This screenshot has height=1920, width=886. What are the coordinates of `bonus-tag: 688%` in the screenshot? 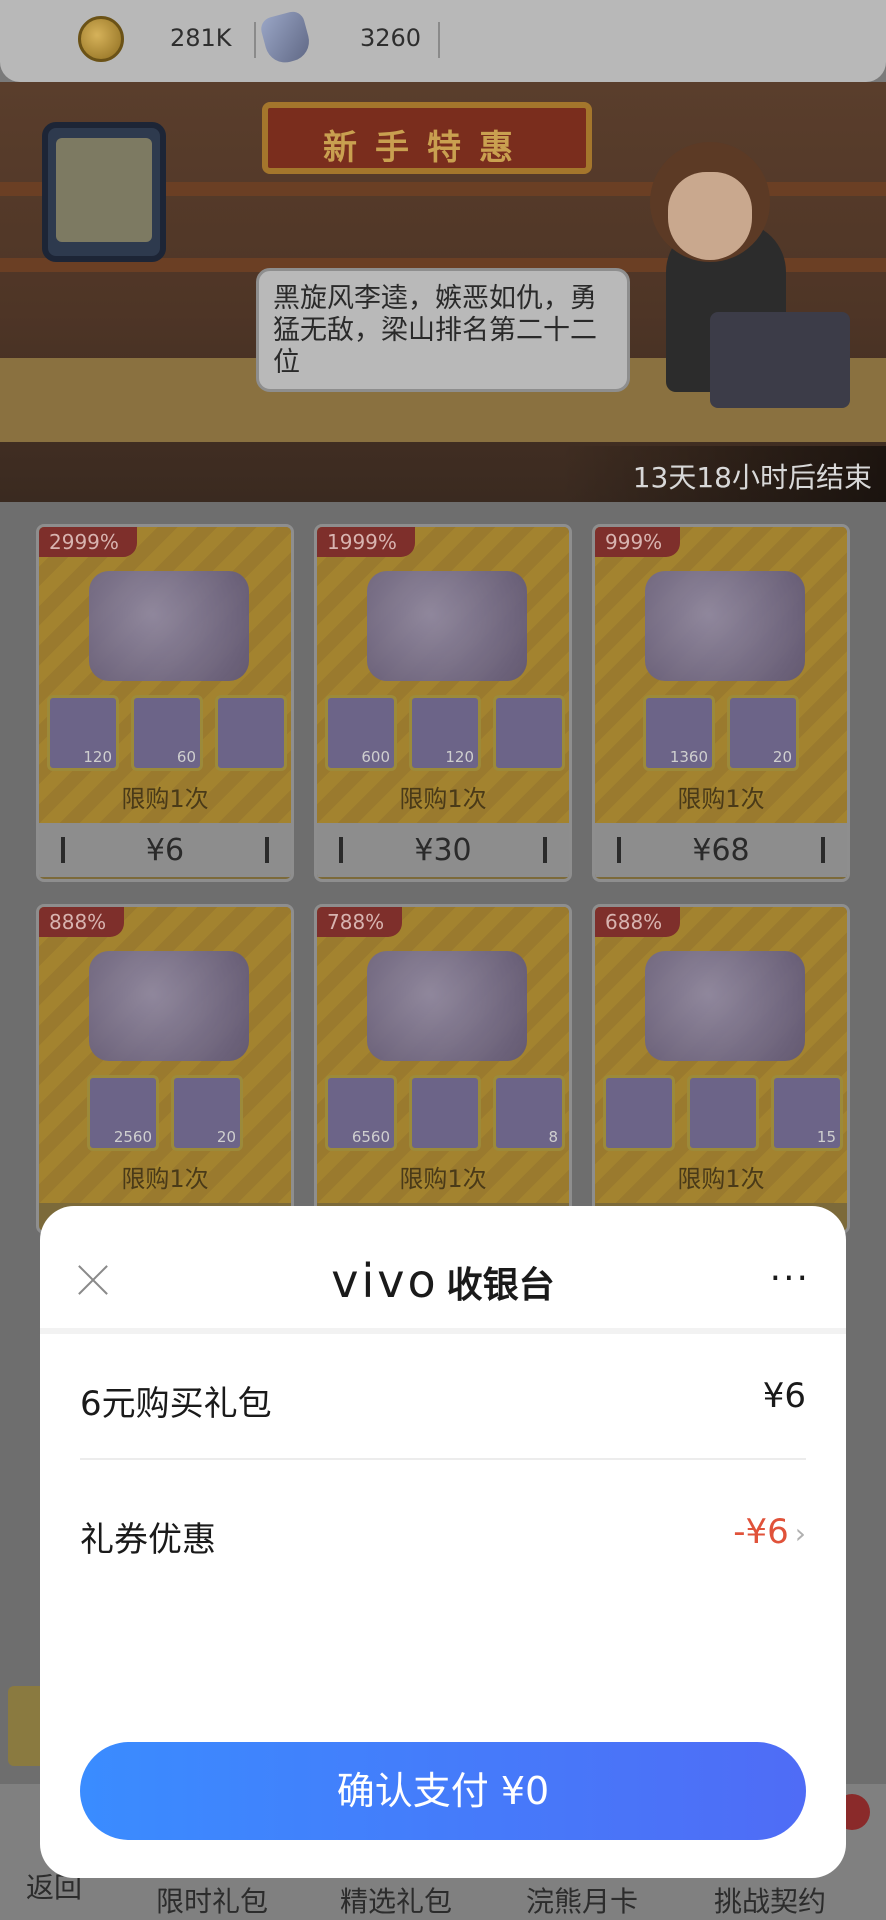 It's located at (638, 922).